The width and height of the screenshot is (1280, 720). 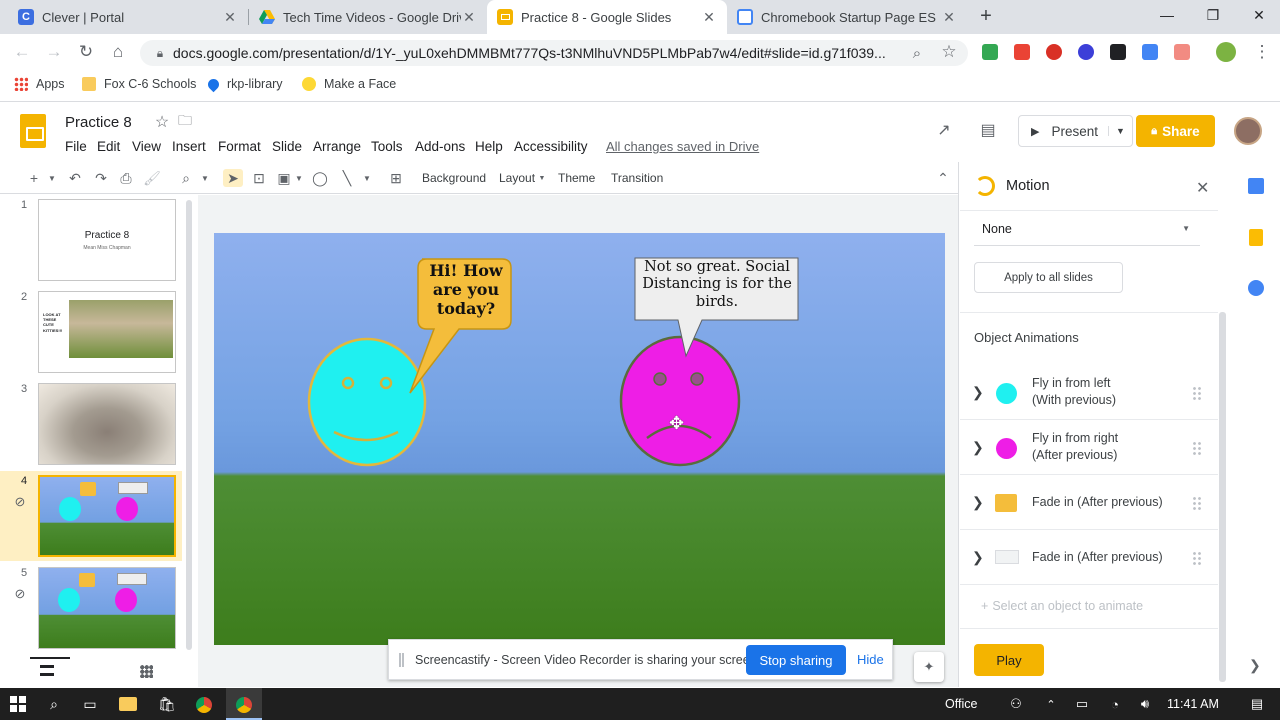 What do you see at coordinates (189, 146) in the screenshot?
I see `menu-insert: Insert` at bounding box center [189, 146].